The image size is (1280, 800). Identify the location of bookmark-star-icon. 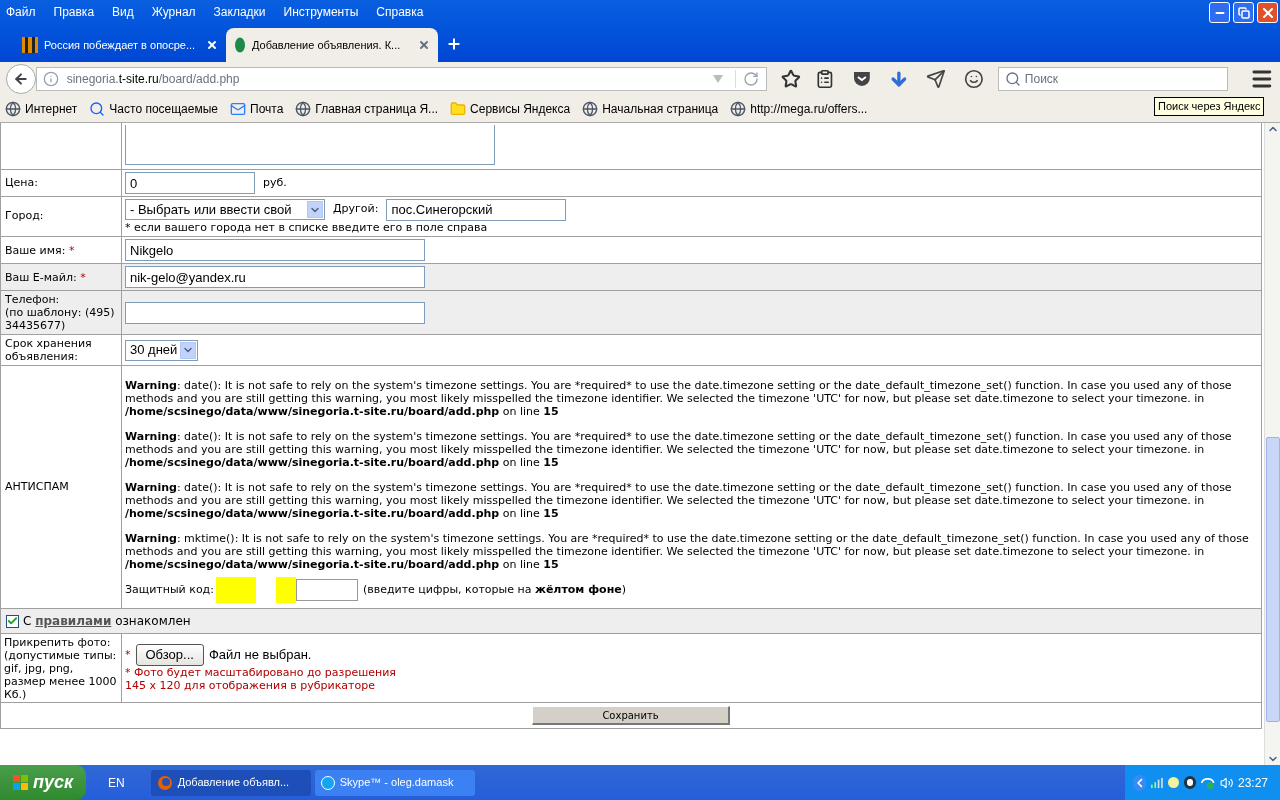
(791, 78).